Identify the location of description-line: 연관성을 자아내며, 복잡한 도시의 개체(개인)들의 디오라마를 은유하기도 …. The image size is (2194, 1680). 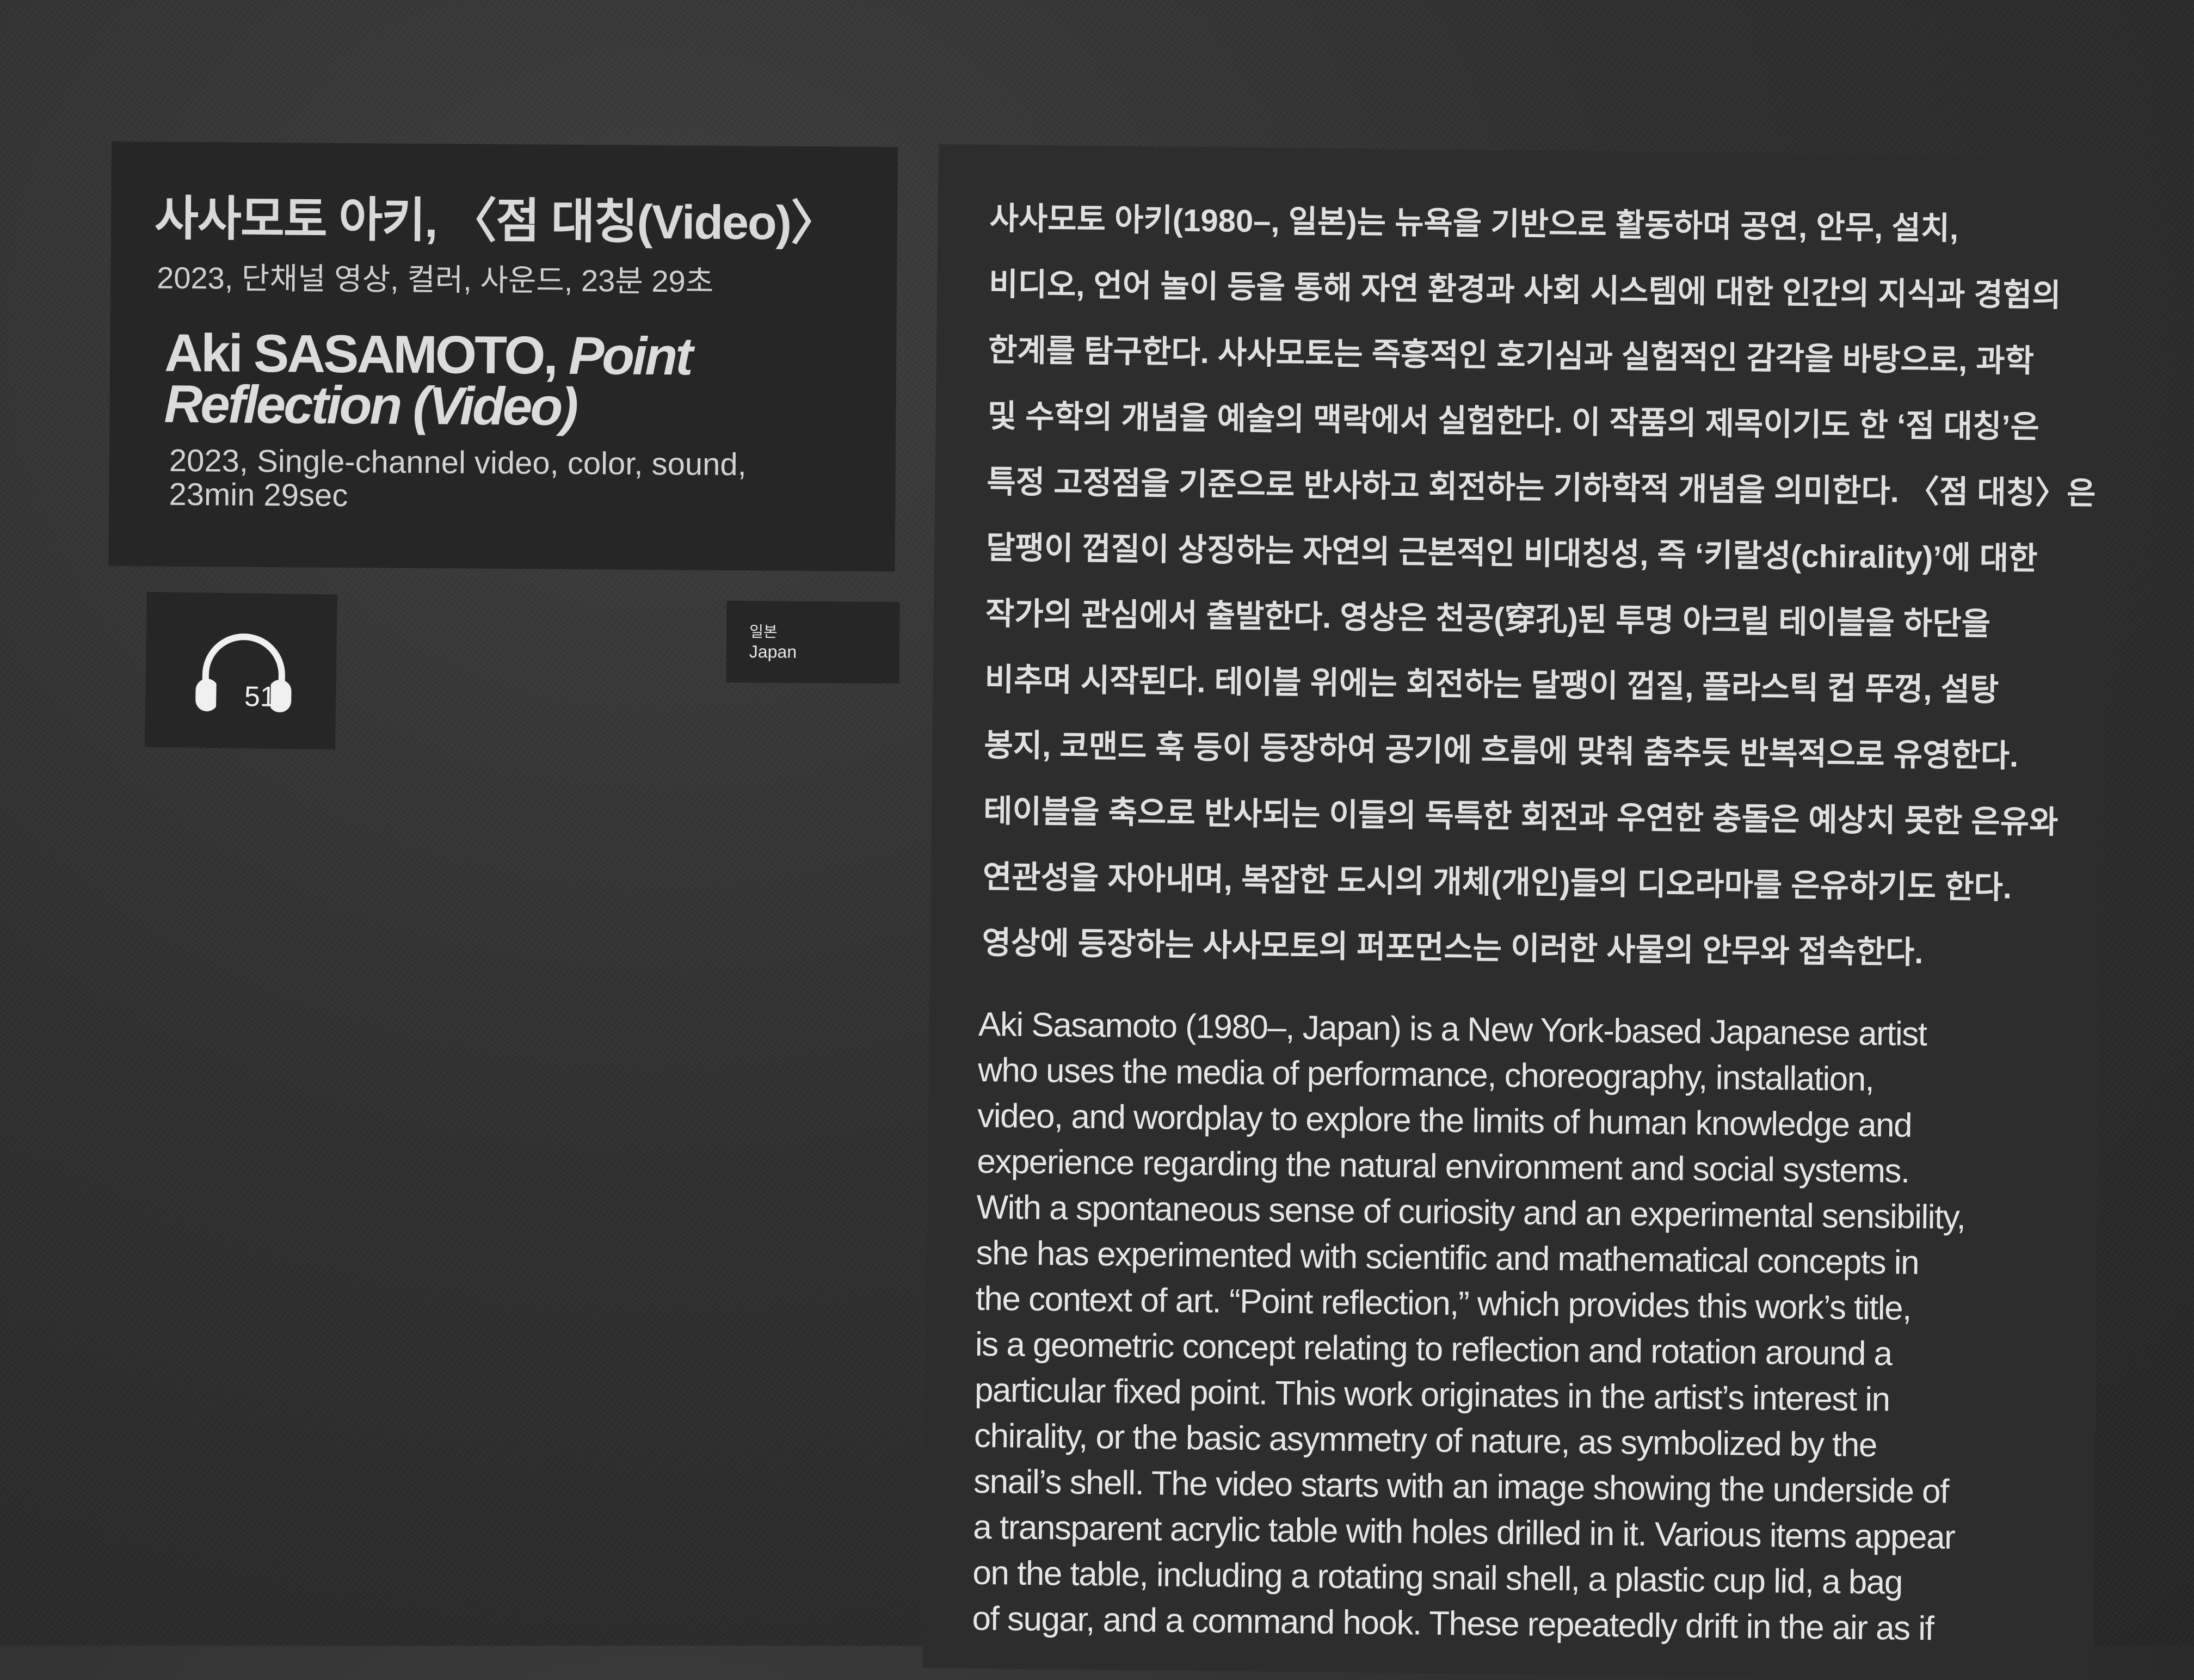
(1497, 883).